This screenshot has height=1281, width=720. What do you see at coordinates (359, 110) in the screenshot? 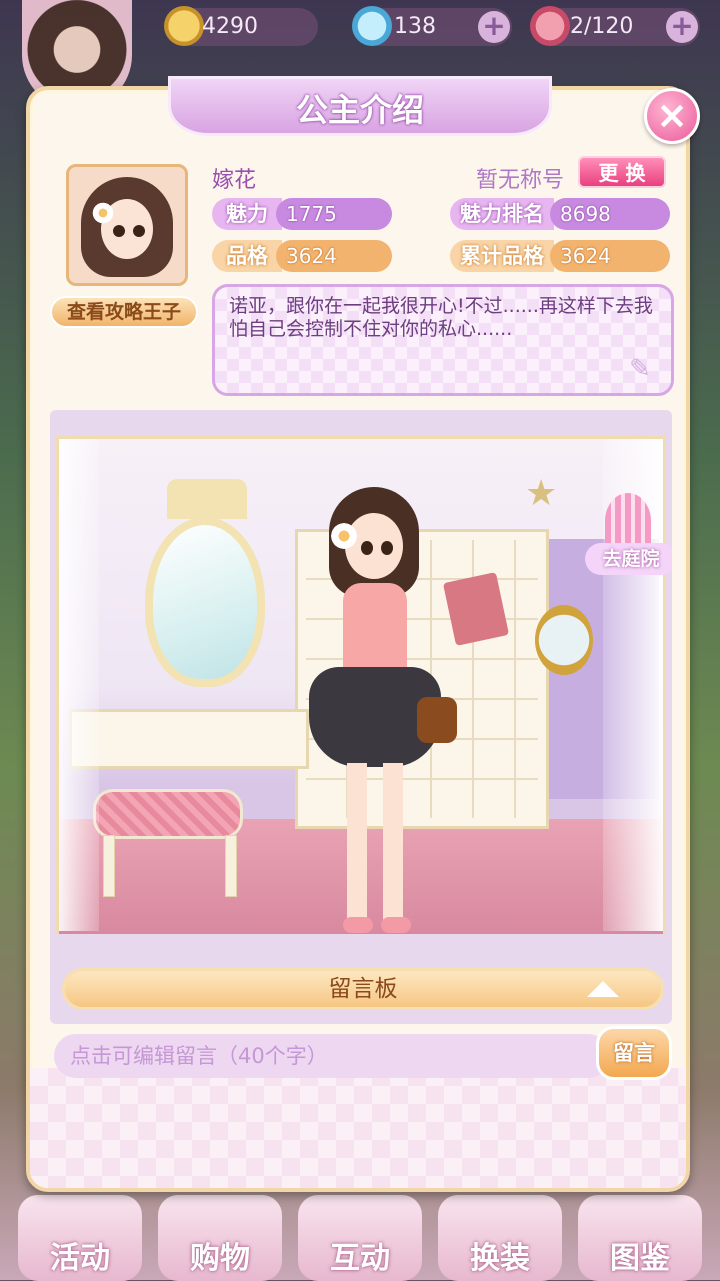
I see `panel-title: 公主介绍` at bounding box center [359, 110].